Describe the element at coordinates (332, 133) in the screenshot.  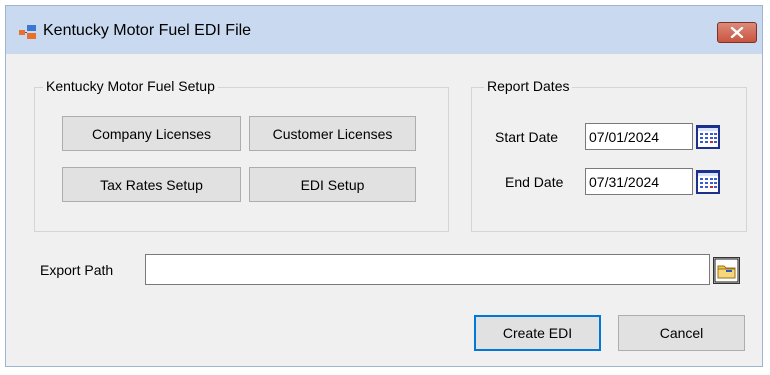
I see `customer-licenses-button: Customer Licenses` at that location.